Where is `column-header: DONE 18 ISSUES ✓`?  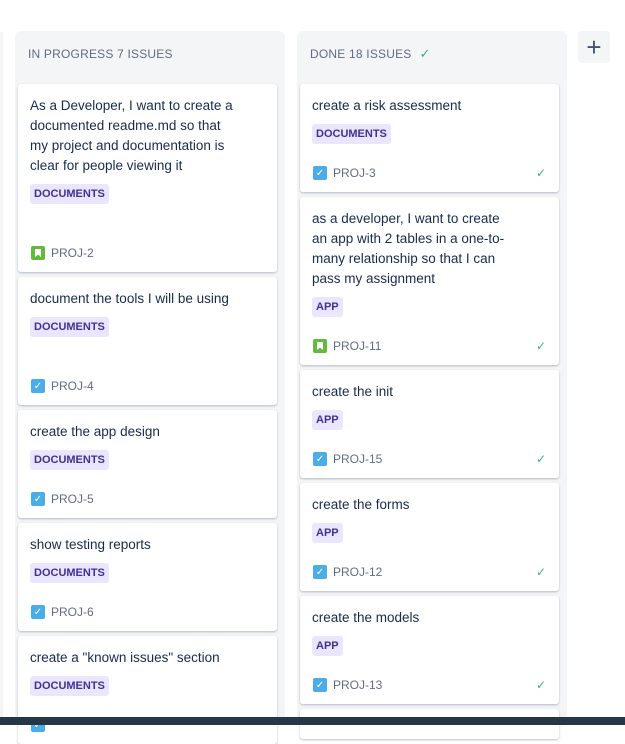
column-header: DONE 18 ISSUES ✓ is located at coordinates (432, 54).